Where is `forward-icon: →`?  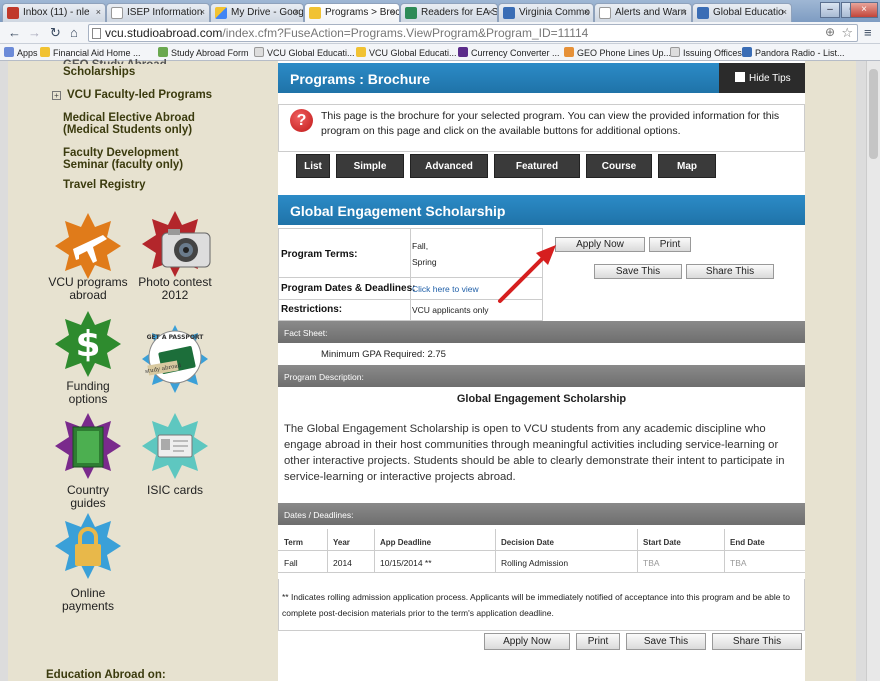 forward-icon: → is located at coordinates (34, 33).